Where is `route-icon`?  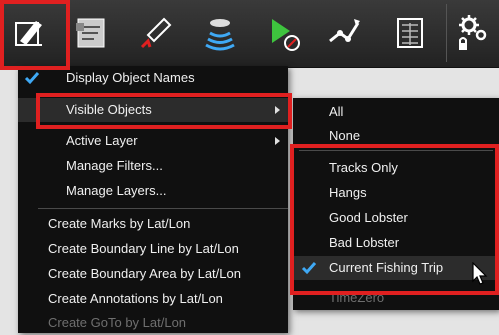
route-icon is located at coordinates (156, 33).